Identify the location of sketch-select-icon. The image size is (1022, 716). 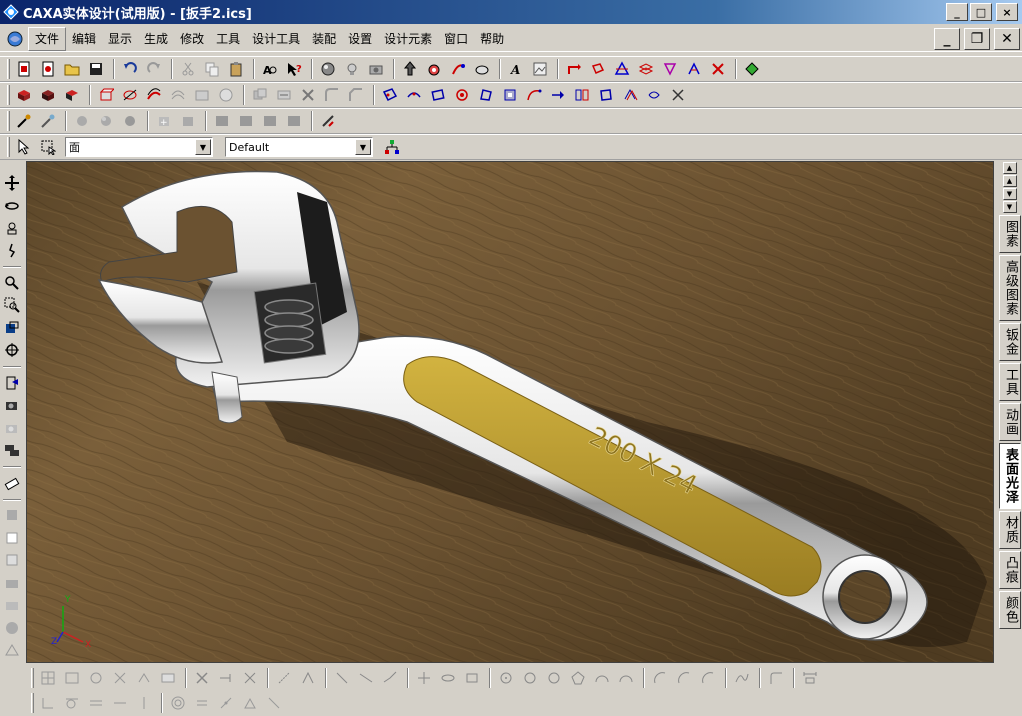
(284, 678).